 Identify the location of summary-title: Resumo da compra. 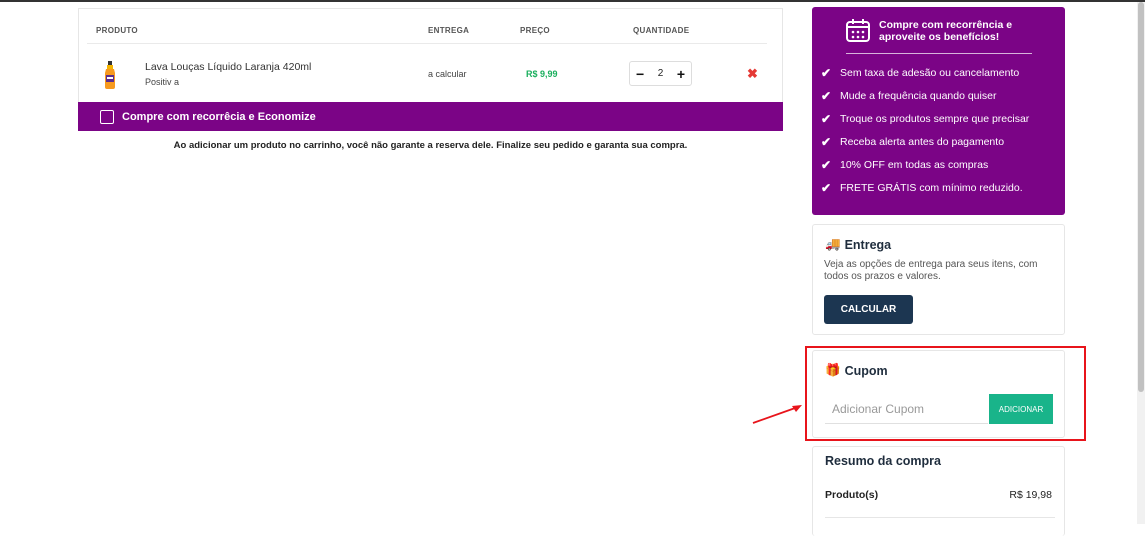
(883, 461).